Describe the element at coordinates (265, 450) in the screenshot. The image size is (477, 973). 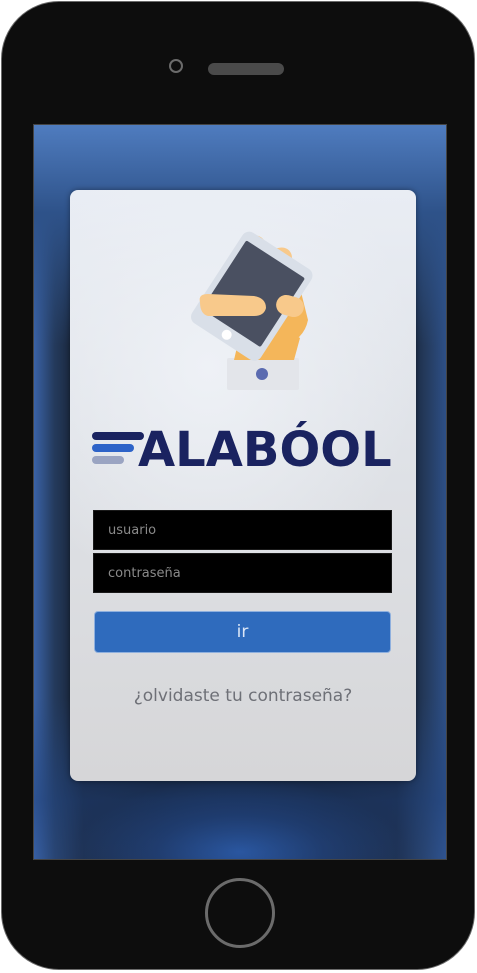
I see `brand-name: ALABÓOL` at that location.